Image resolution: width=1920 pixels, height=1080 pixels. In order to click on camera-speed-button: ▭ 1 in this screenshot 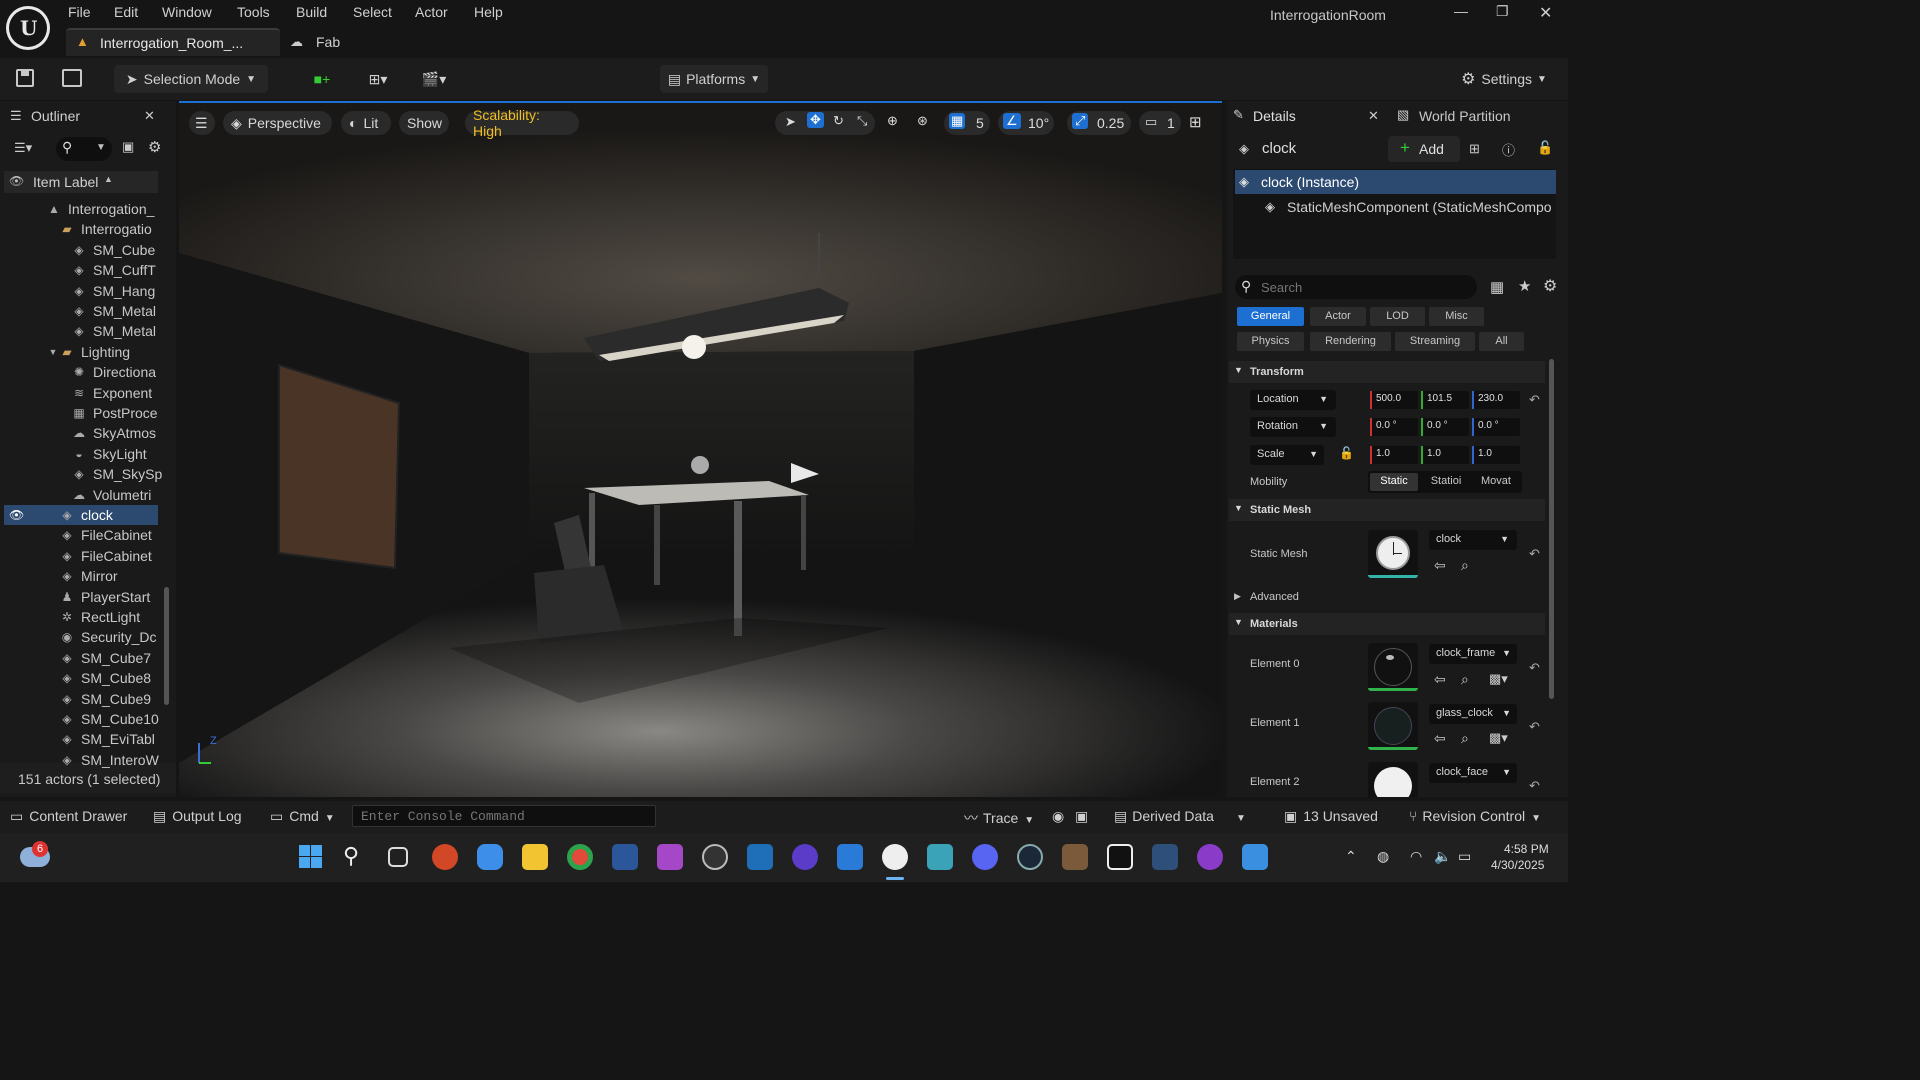, I will do `click(1160, 123)`.